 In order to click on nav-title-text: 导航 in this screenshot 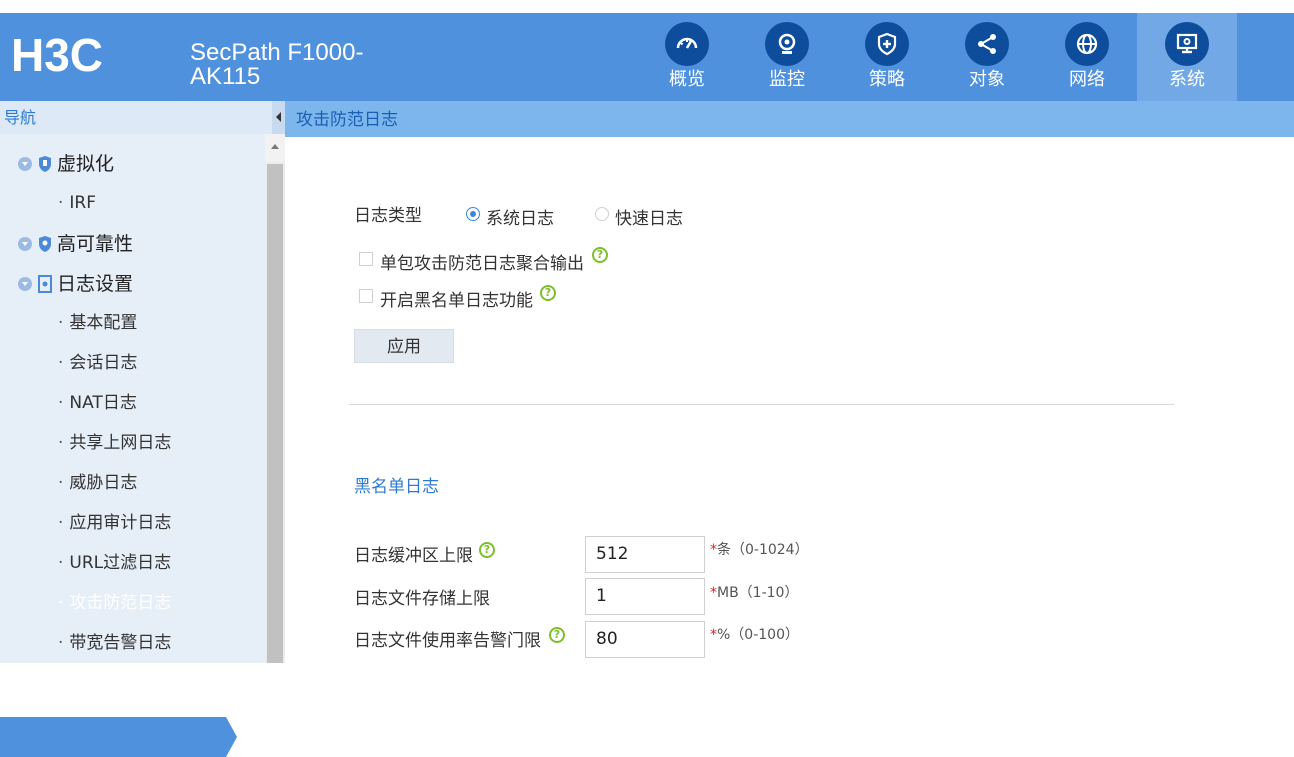, I will do `click(20, 117)`.